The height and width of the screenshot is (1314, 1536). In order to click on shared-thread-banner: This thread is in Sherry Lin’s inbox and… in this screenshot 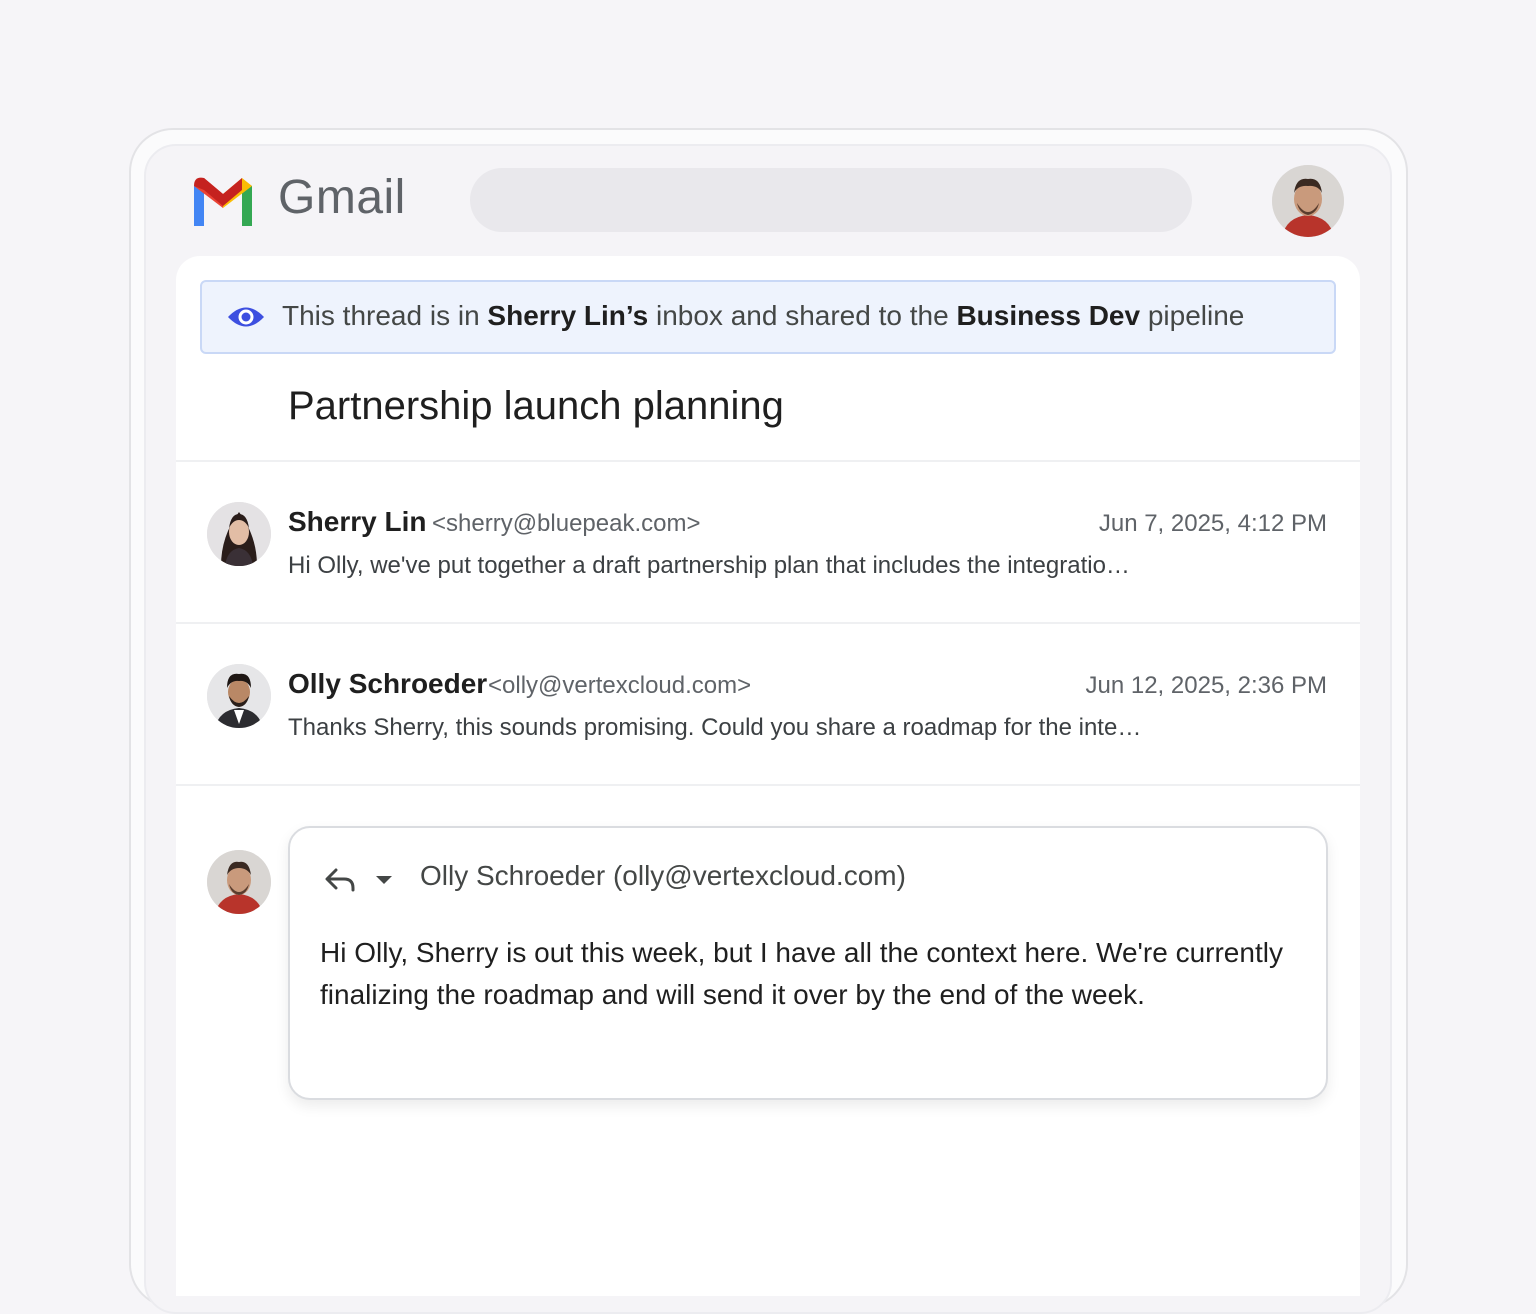, I will do `click(768, 317)`.